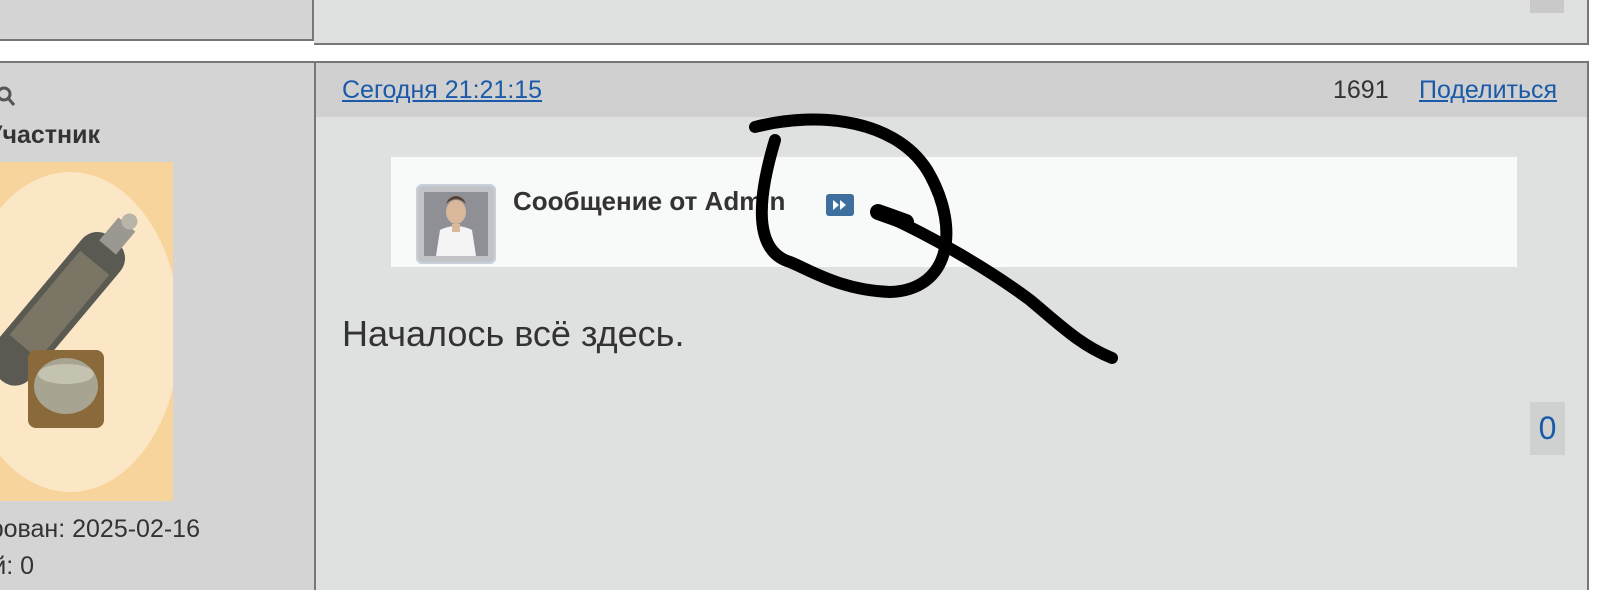  Describe the element at coordinates (10, 97) in the screenshot. I see `search-icon` at that location.